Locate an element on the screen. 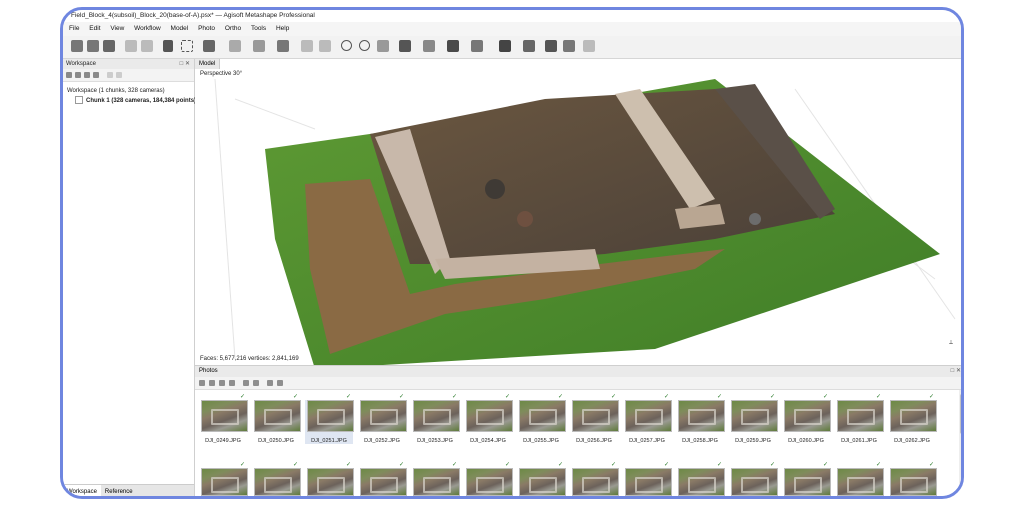  tab-reference: Reference is located at coordinates (119, 490).